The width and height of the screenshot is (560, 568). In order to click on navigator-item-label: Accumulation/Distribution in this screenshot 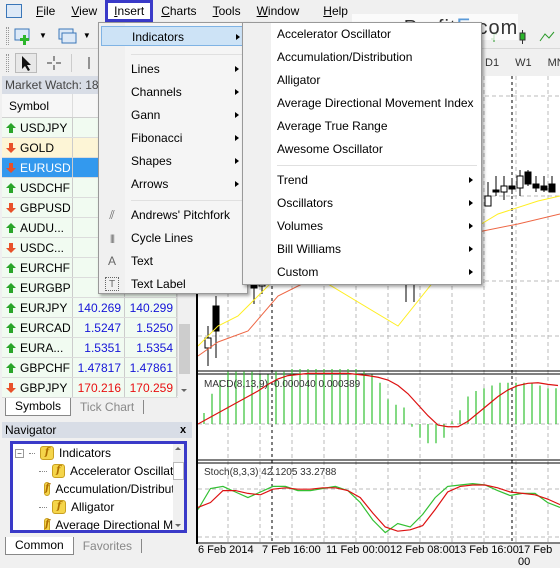, I will do `click(121, 489)`.